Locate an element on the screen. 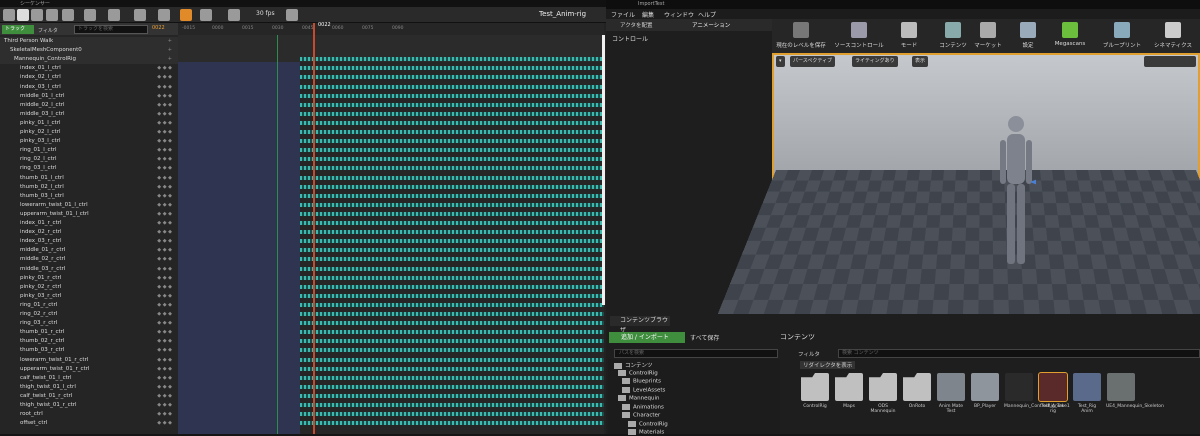 The width and height of the screenshot is (1200, 436). control-track: ring_01_r_ctrl ◆ ◆ ◆ is located at coordinates (89, 305).